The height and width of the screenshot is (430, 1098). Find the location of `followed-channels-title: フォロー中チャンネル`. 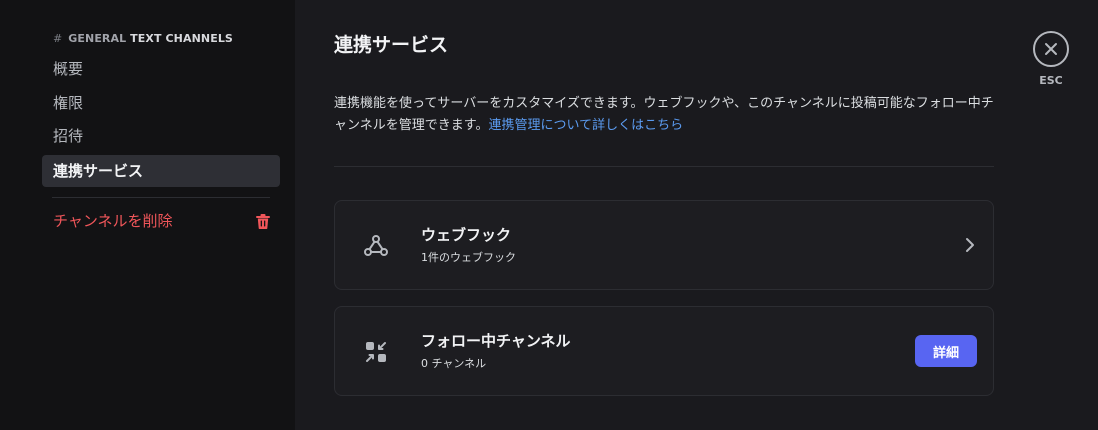

followed-channels-title: フォロー中チャンネル is located at coordinates (496, 341).